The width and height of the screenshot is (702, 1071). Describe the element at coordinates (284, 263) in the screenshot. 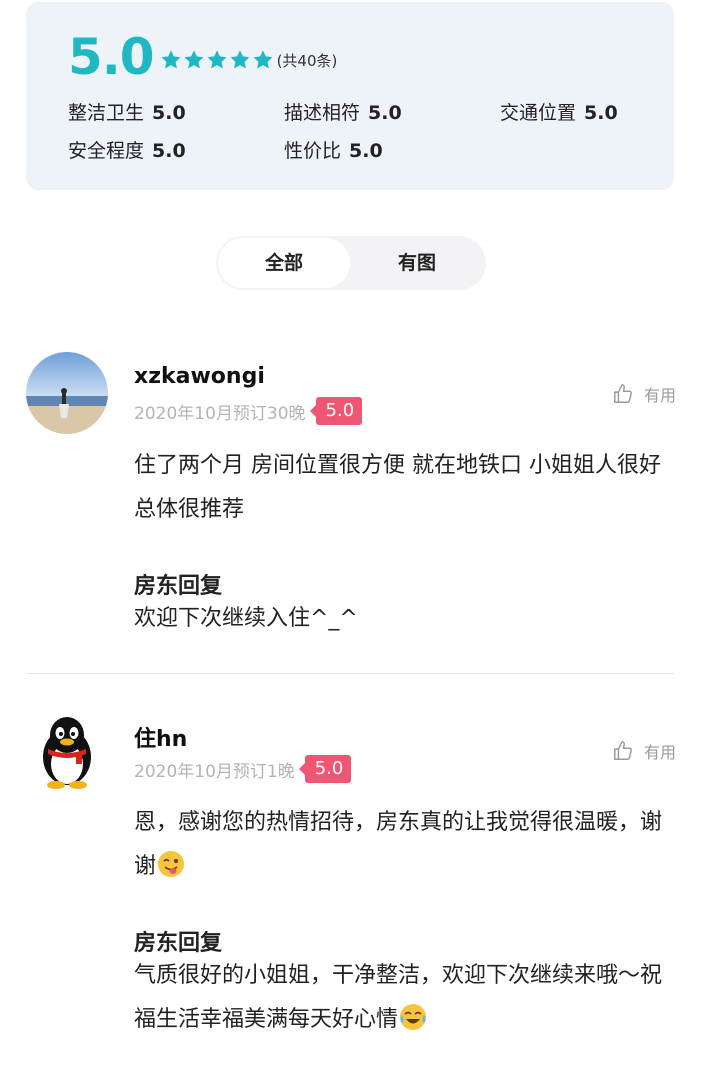

I see `filter-tab-all: 全部` at that location.